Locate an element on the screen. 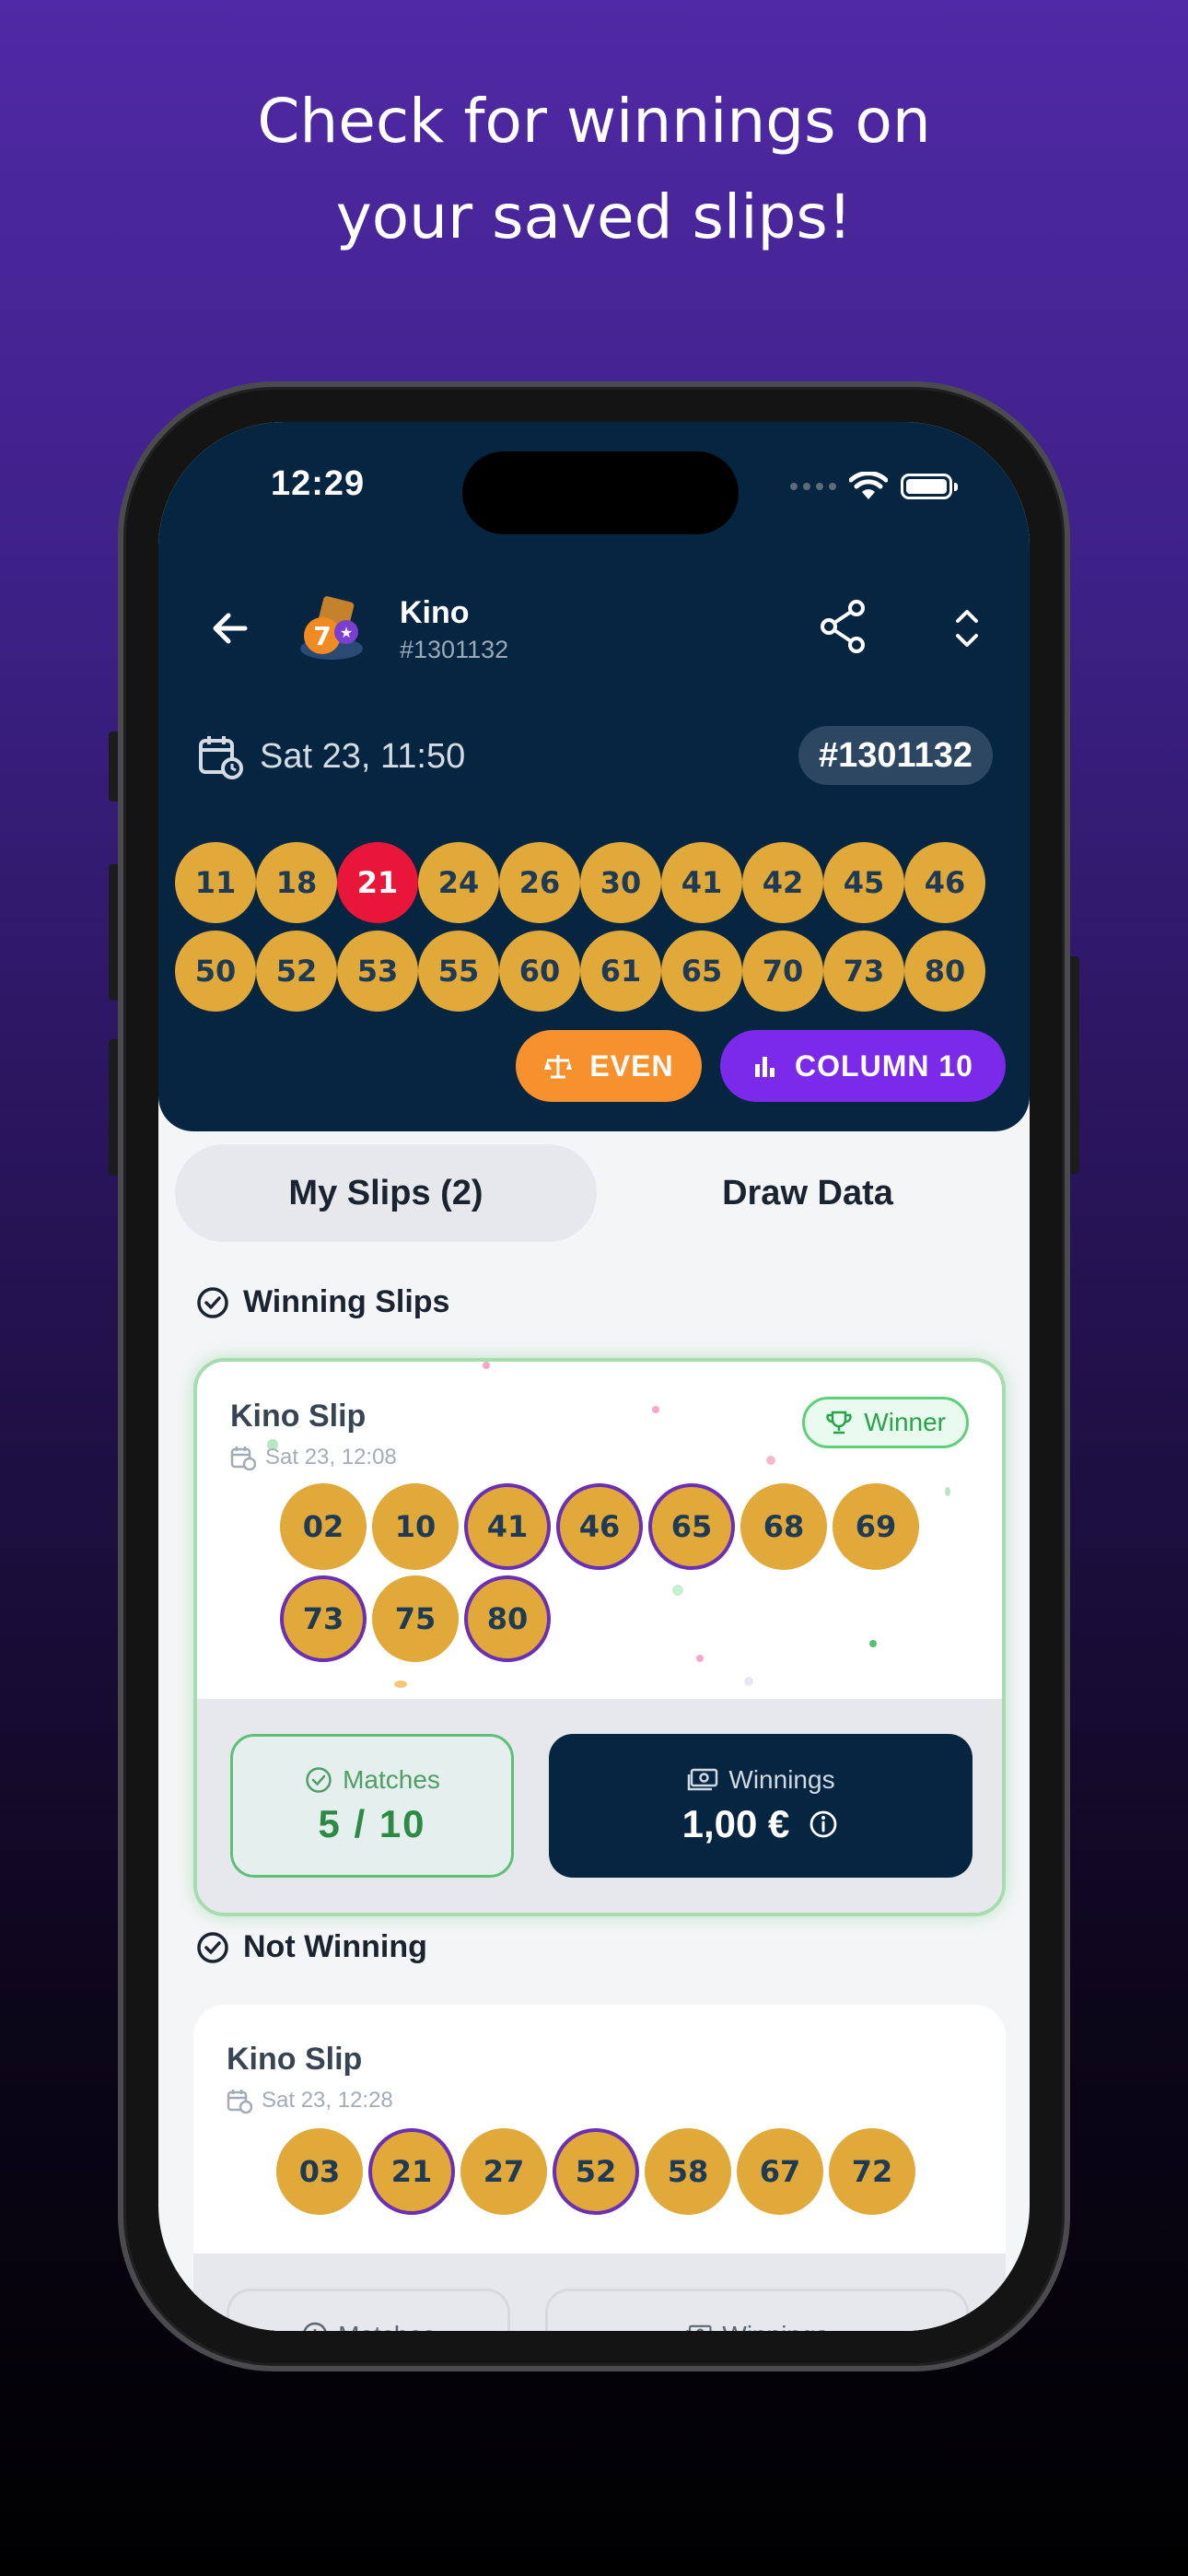  slip-date: Sat 23, 12:08 is located at coordinates (313, 1457).